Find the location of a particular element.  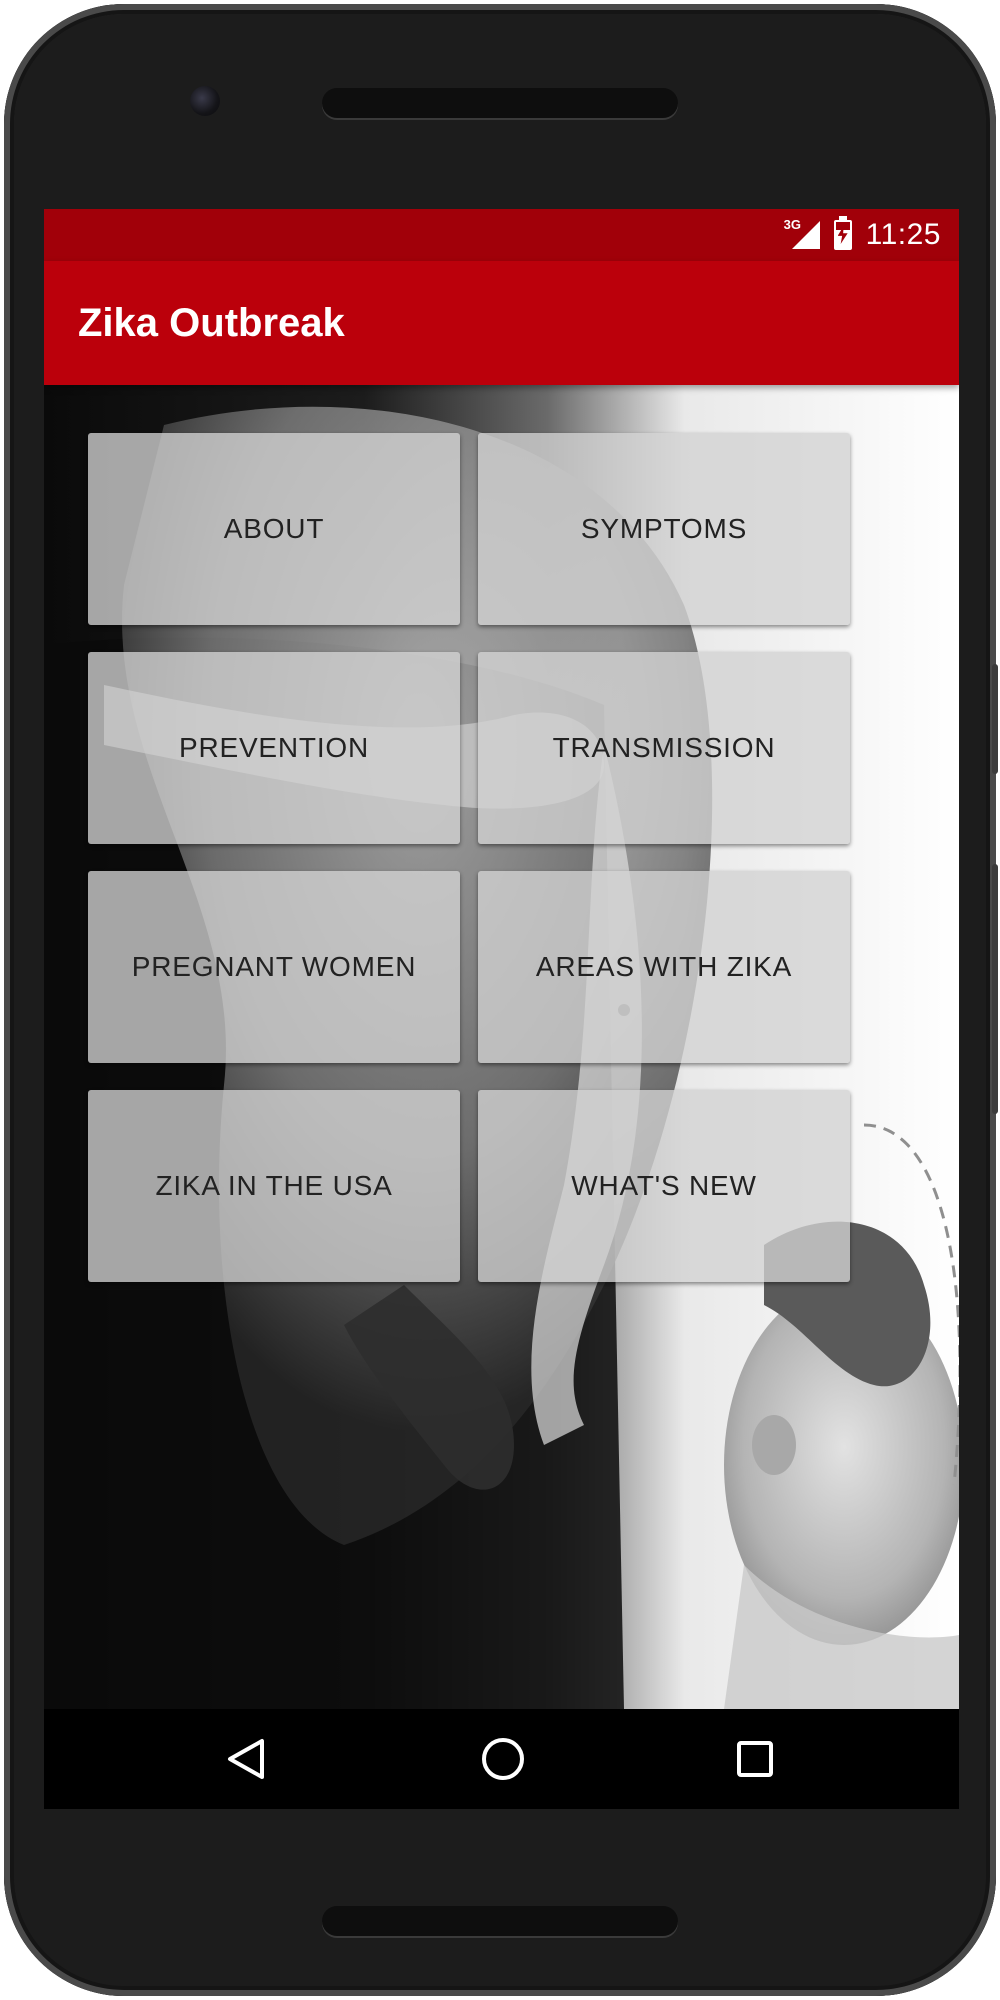

whats-new-button: WHAT'S NEW is located at coordinates (664, 1186).